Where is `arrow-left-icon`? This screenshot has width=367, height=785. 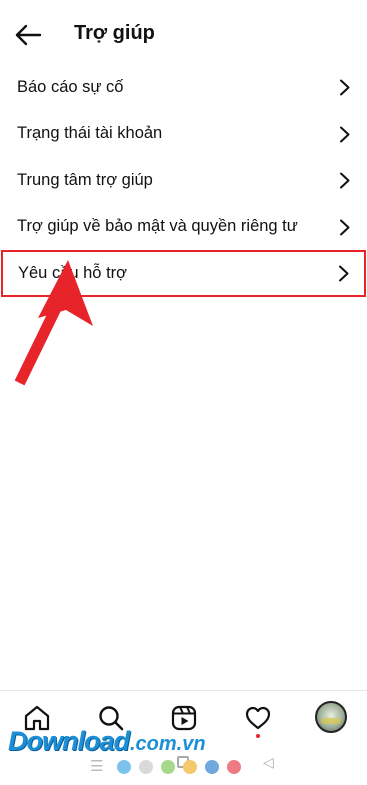
arrow-left-icon is located at coordinates (28, 35).